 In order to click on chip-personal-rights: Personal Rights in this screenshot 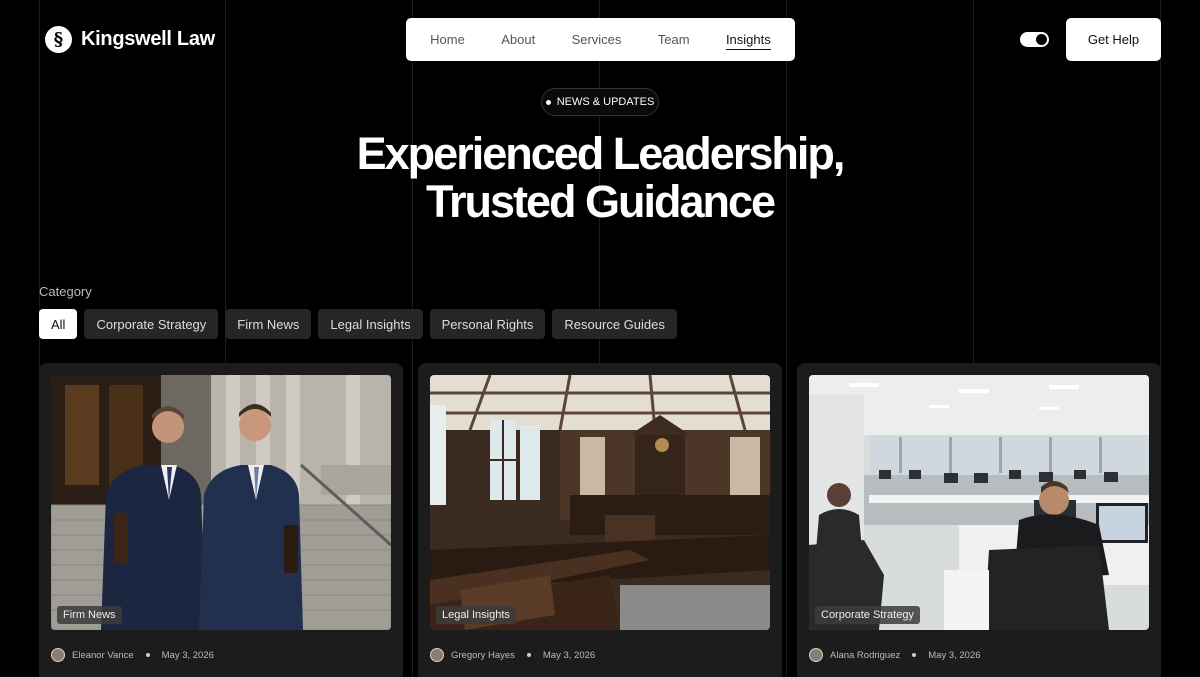, I will do `click(487, 324)`.